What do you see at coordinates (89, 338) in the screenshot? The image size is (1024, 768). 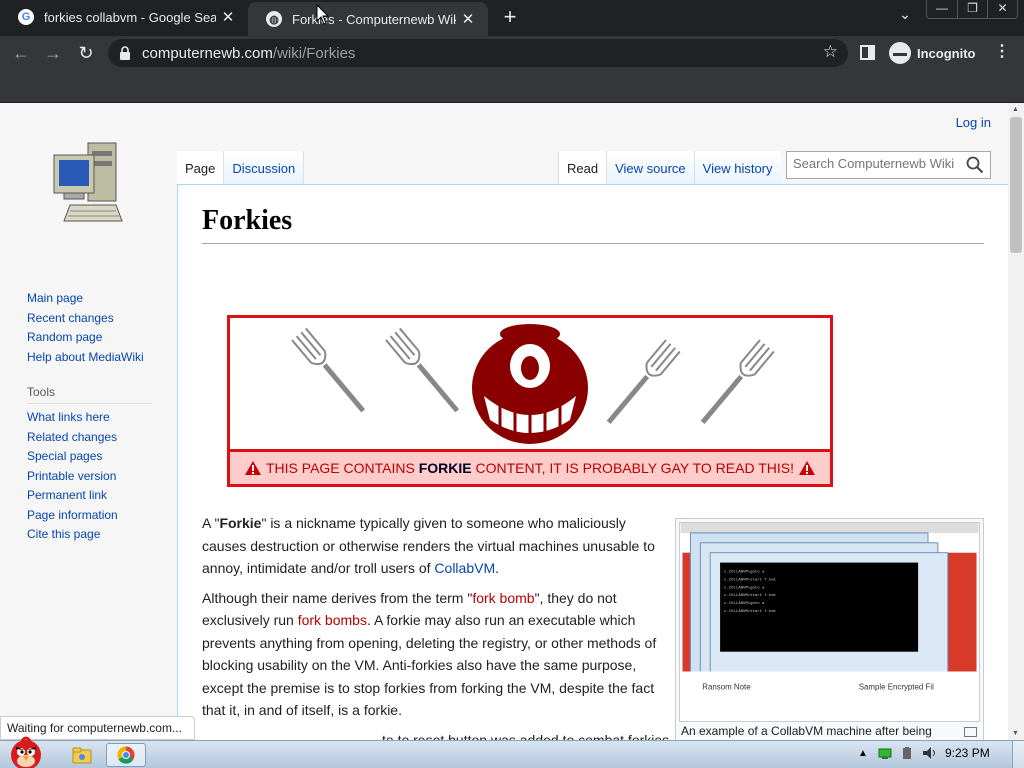 I see `sidebar-item-random-page: Random page` at bounding box center [89, 338].